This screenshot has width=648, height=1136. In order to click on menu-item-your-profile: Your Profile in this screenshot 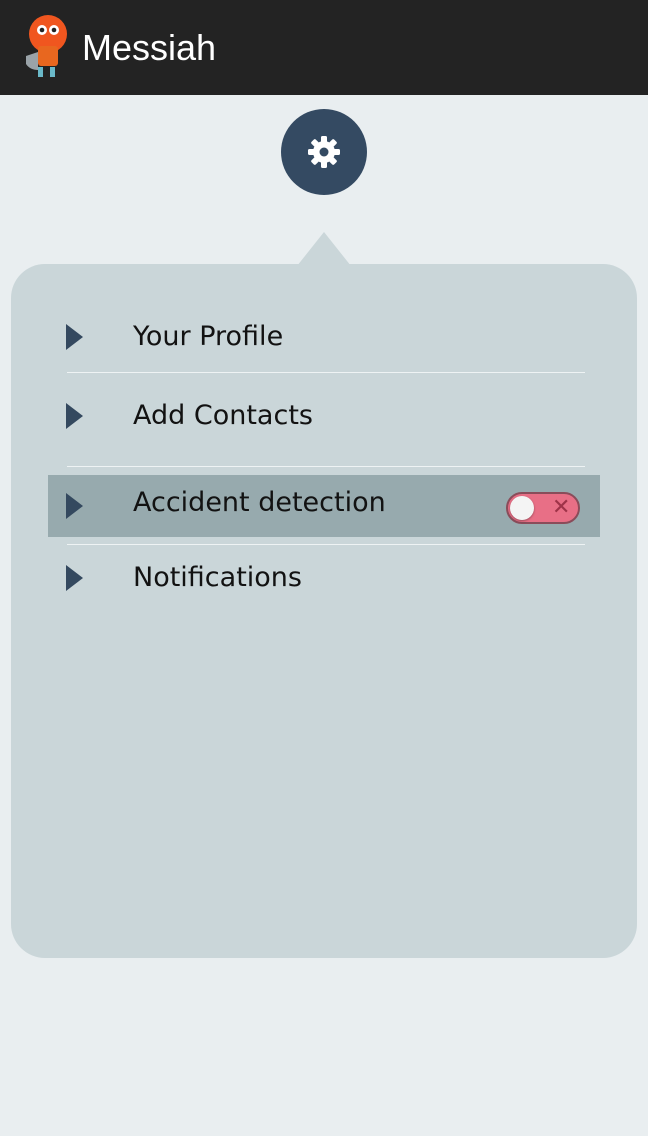, I will do `click(324, 337)`.